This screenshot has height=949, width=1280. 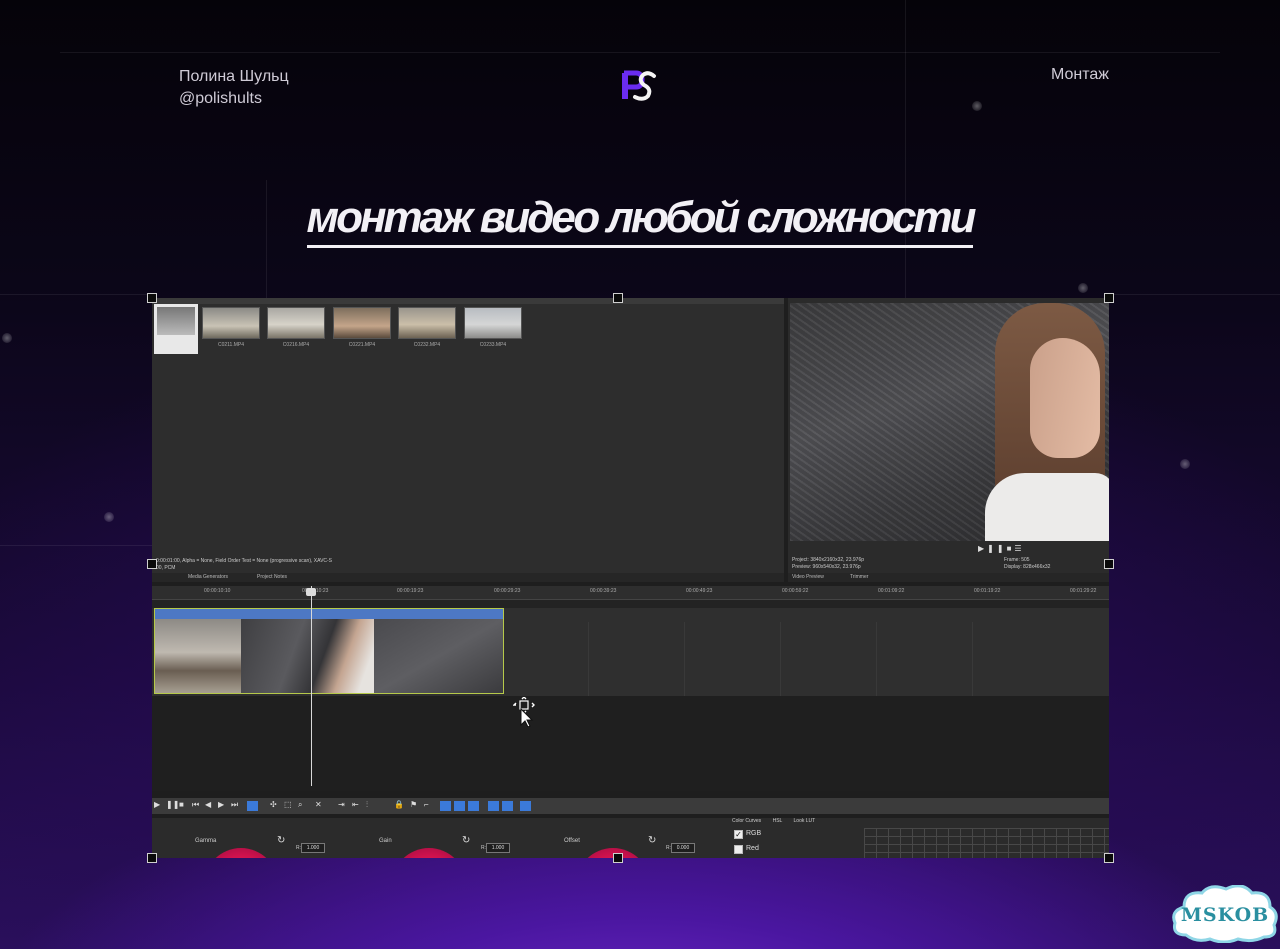 What do you see at coordinates (507, 591) in the screenshot?
I see `ruler-label: 00:00:29:23` at bounding box center [507, 591].